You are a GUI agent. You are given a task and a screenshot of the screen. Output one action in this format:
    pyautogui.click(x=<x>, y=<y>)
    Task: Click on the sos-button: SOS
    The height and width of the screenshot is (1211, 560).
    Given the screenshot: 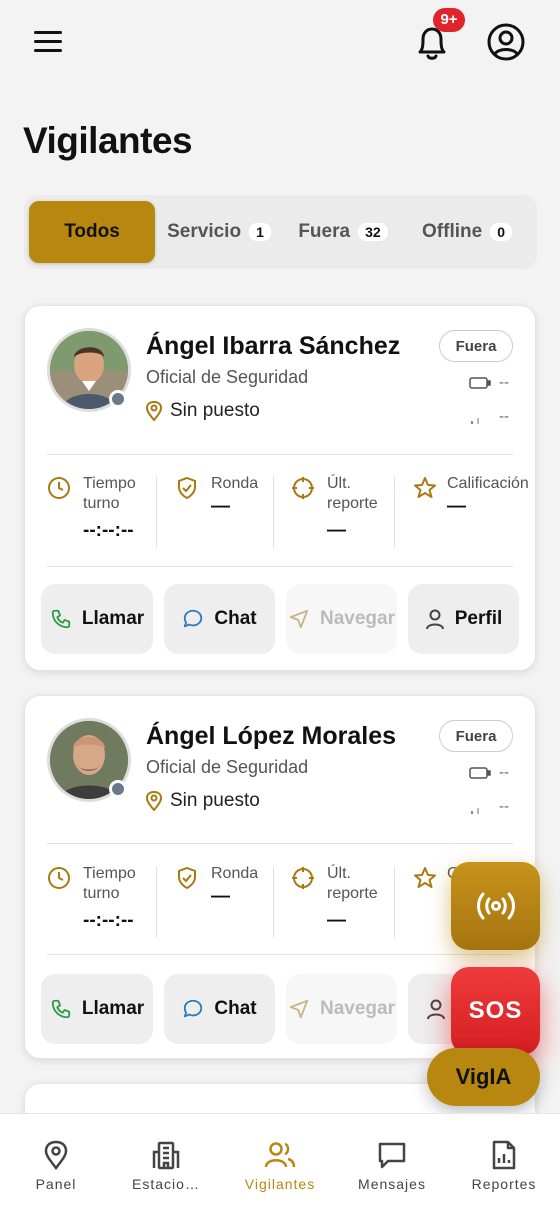 What is the action you would take?
    pyautogui.click(x=495, y=1011)
    